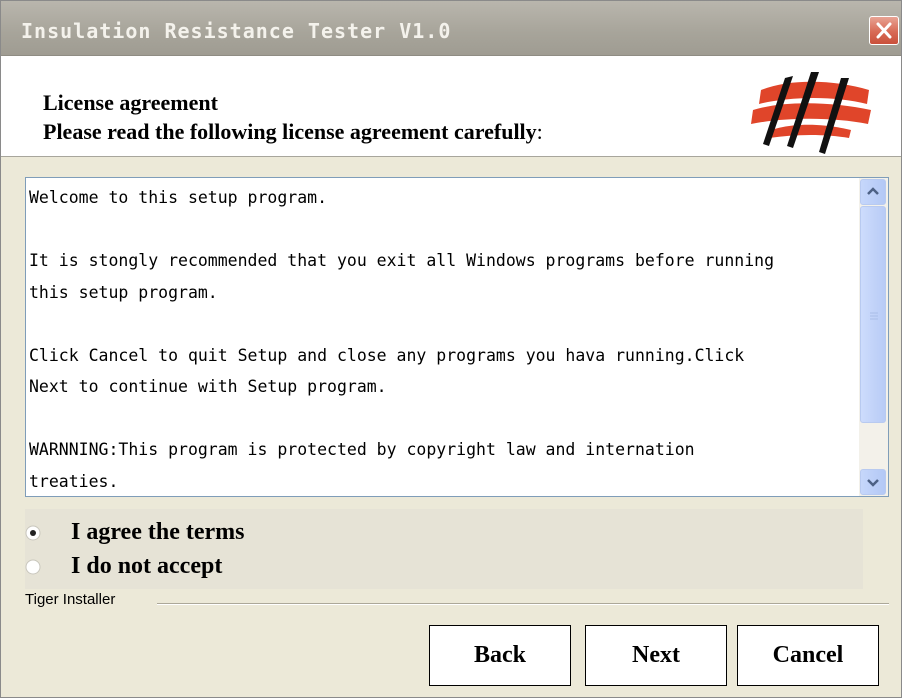  What do you see at coordinates (873, 192) in the screenshot?
I see `scroll-up-button` at bounding box center [873, 192].